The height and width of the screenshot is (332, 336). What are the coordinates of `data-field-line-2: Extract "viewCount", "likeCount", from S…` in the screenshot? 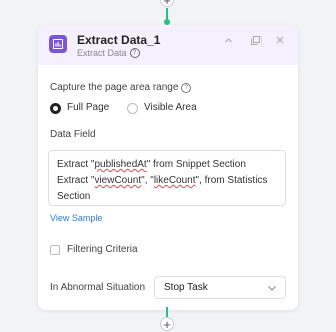 It's located at (162, 180).